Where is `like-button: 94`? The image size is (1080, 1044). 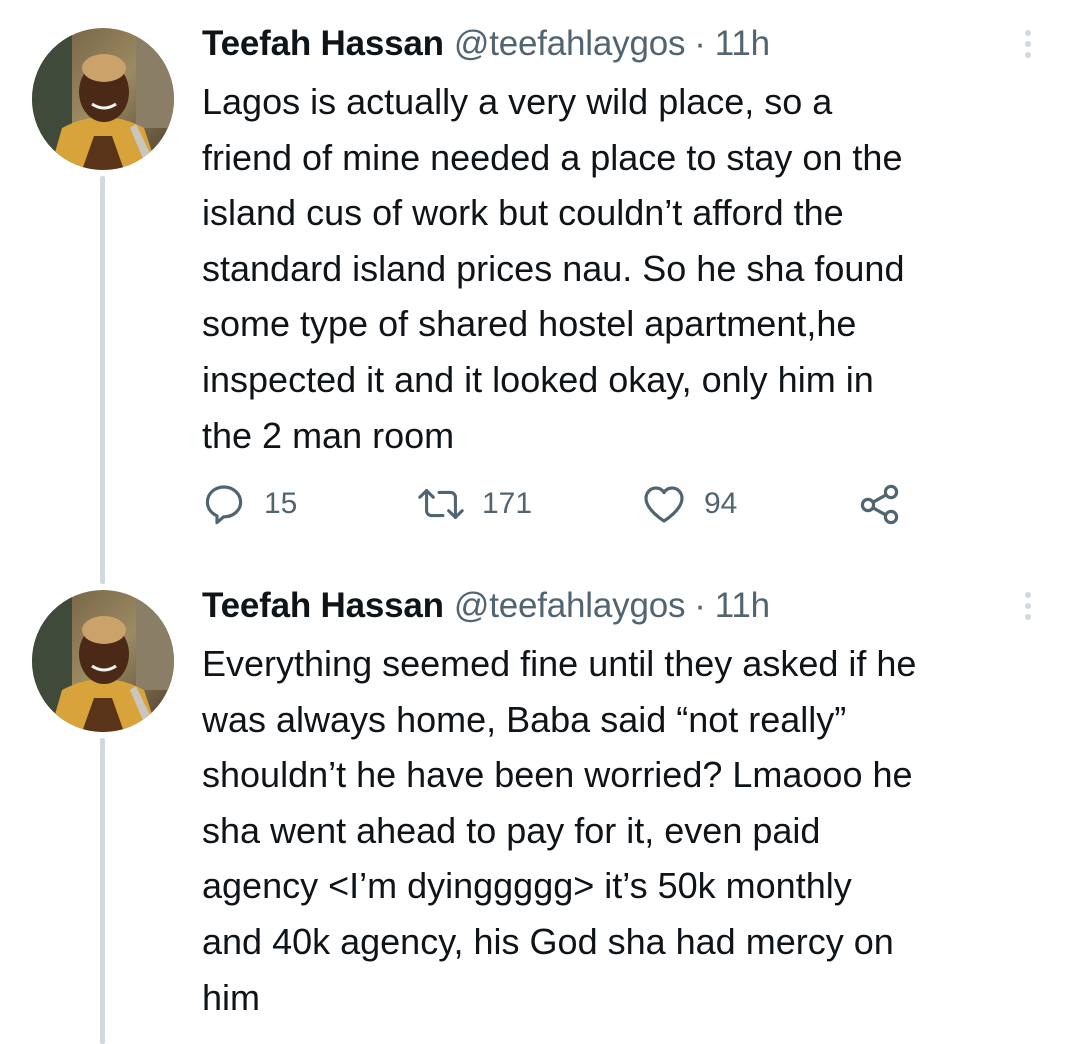 like-button: 94 is located at coordinates (688, 504).